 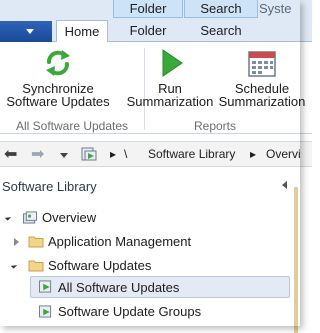 I want to click on tree-label: All Software Updates, so click(x=119, y=287).